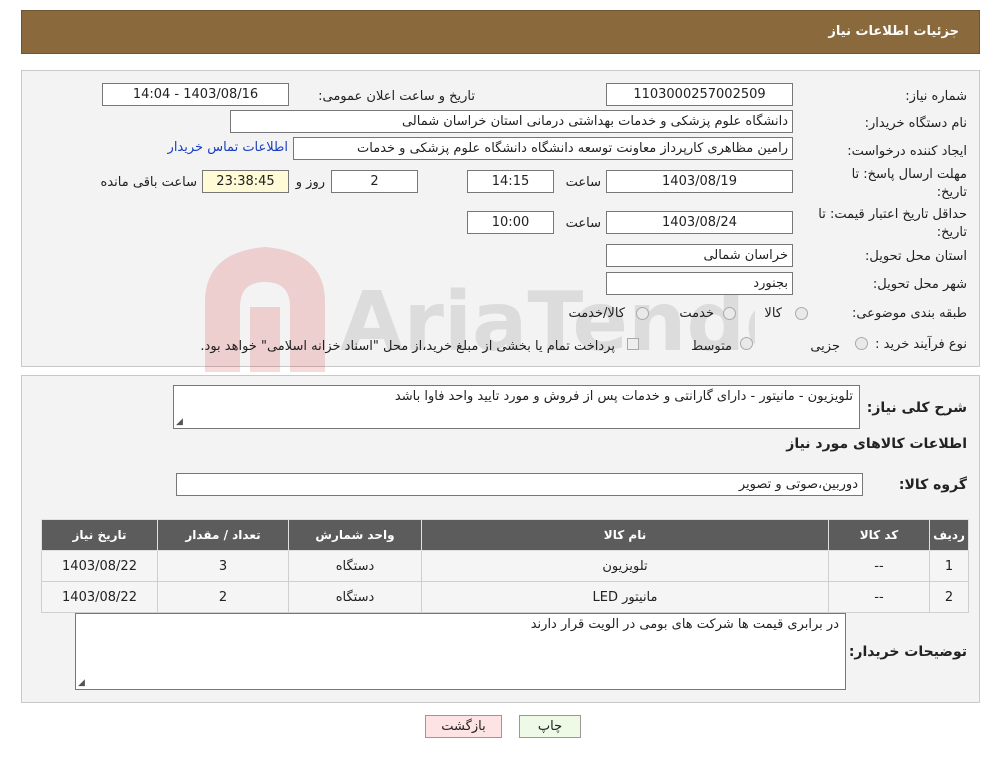  Describe the element at coordinates (583, 182) in the screenshot. I see `deadline-time-label: ساعت` at that location.